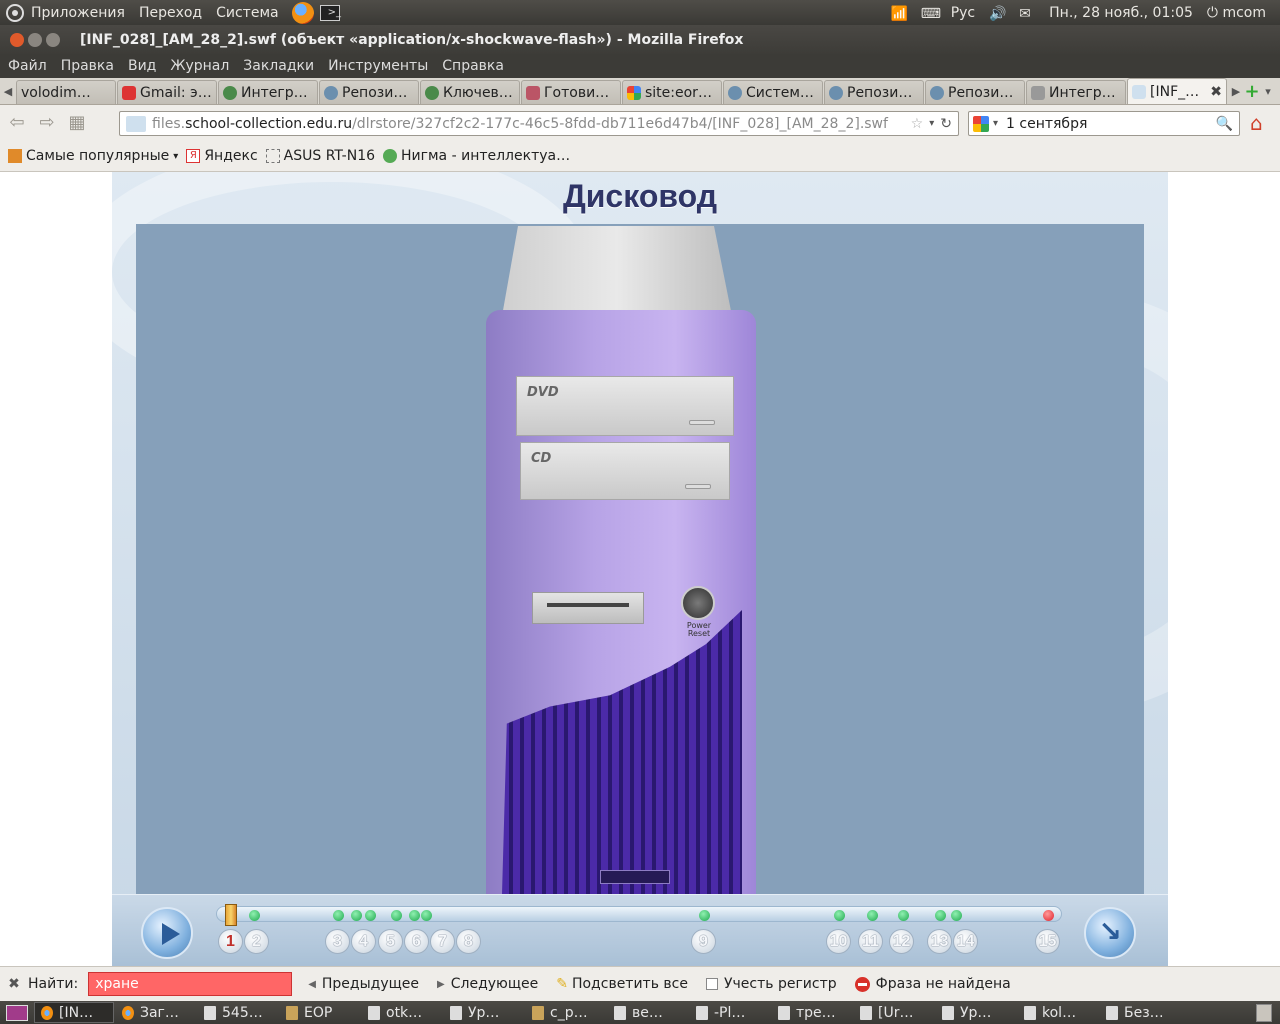 The height and width of the screenshot is (1024, 1280). Describe the element at coordinates (1236, 13) in the screenshot. I see `user-menu: ⏻ mcom` at that location.